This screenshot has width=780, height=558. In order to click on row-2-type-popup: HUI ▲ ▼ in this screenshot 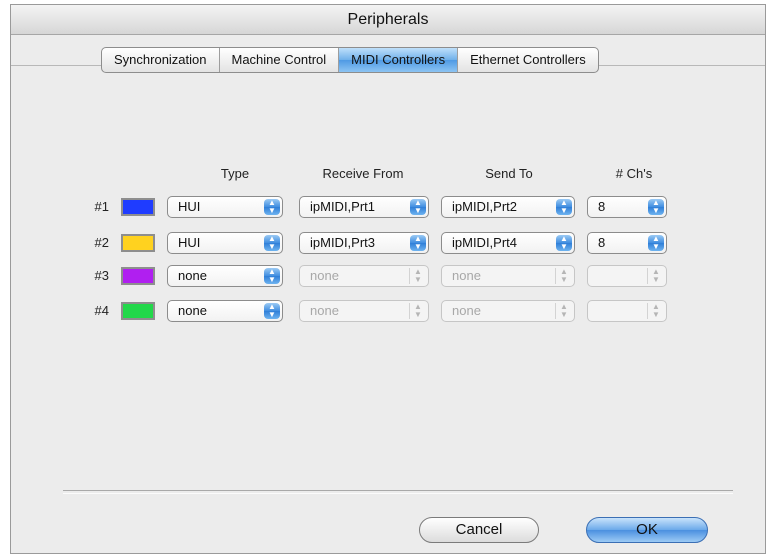, I will do `click(225, 243)`.